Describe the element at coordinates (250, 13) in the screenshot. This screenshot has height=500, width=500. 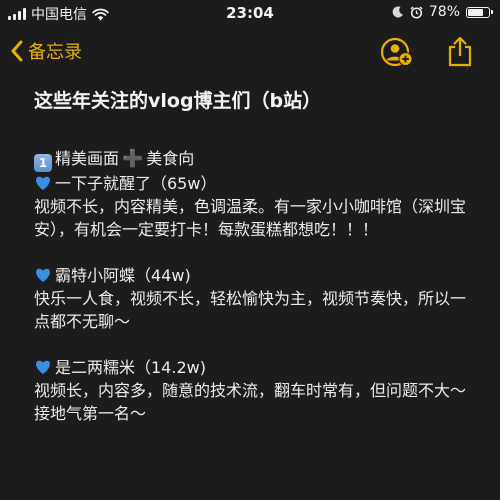
I see `status-bar: 中国电信 23:04 78%` at that location.